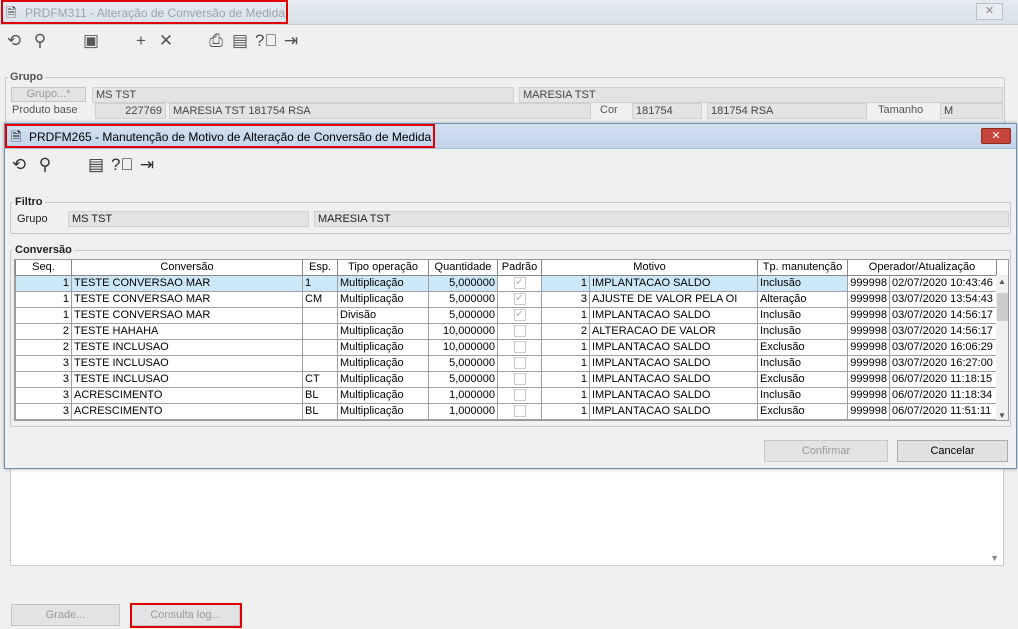 The width and height of the screenshot is (1018, 629). What do you see at coordinates (187, 268) in the screenshot?
I see `column-header: Conversão` at bounding box center [187, 268].